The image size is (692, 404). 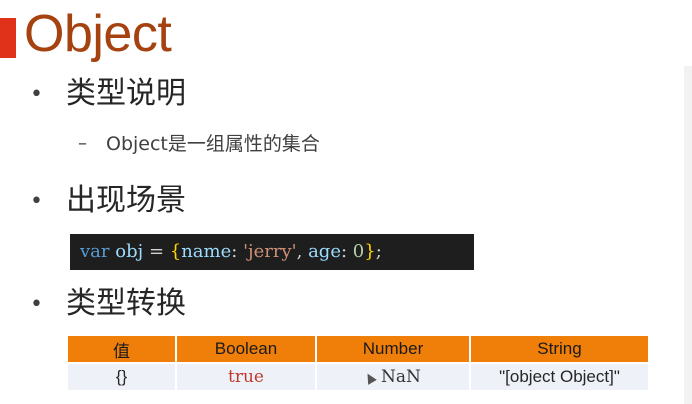 I want to click on code-variable: obj, so click(x=129, y=251).